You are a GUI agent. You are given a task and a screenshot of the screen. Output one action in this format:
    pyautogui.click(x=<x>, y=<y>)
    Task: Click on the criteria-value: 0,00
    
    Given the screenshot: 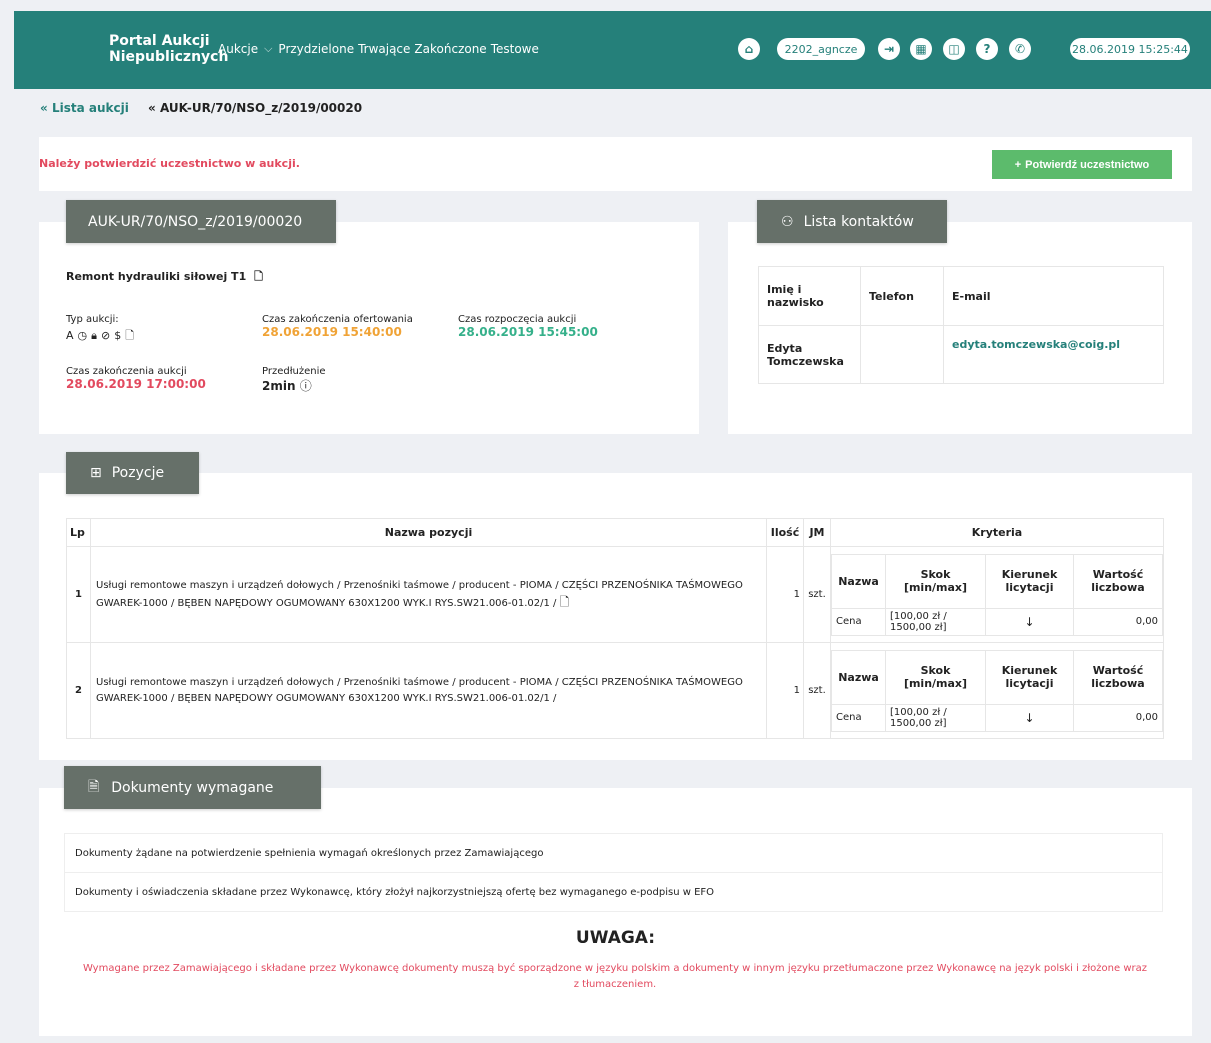 What is the action you would take?
    pyautogui.click(x=1118, y=621)
    